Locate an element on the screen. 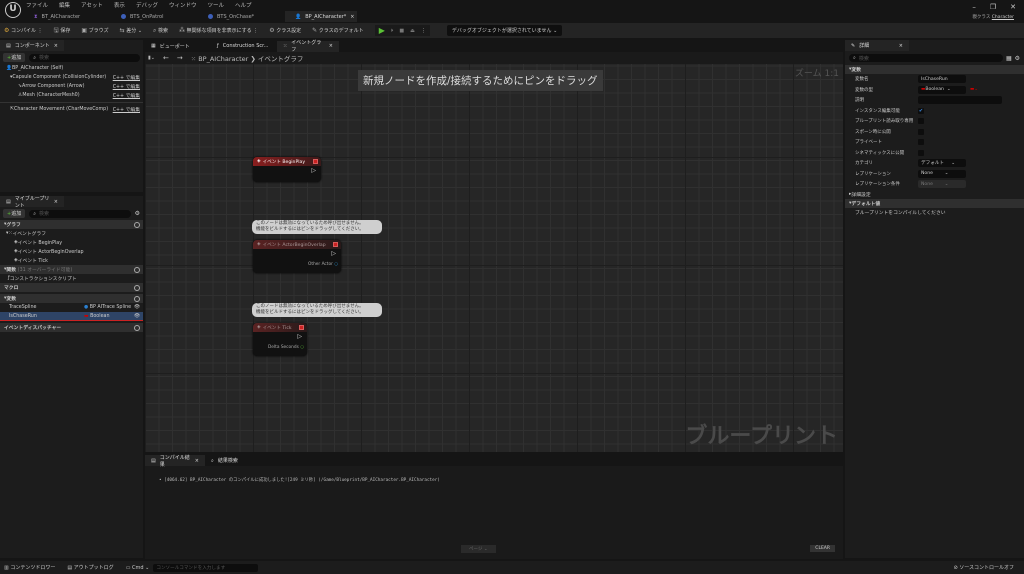  readonly-checkbox is located at coordinates (921, 121).